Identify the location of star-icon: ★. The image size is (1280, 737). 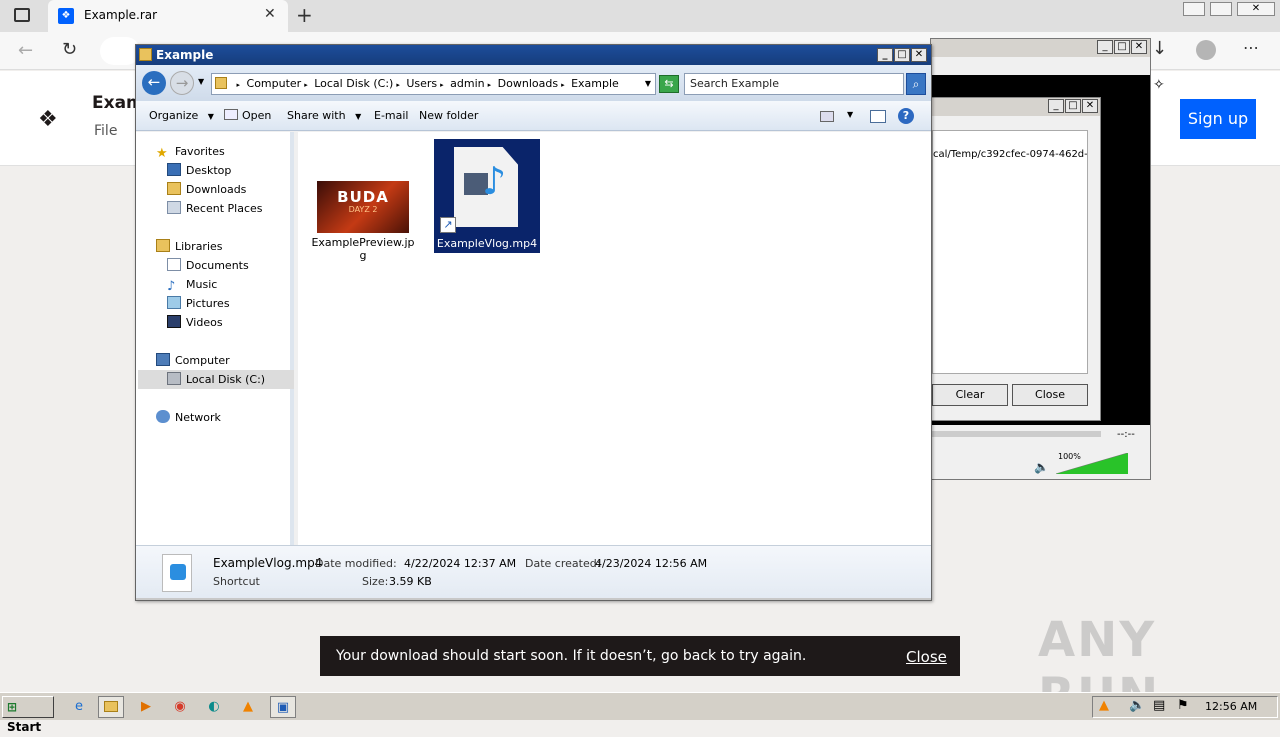
(162, 153).